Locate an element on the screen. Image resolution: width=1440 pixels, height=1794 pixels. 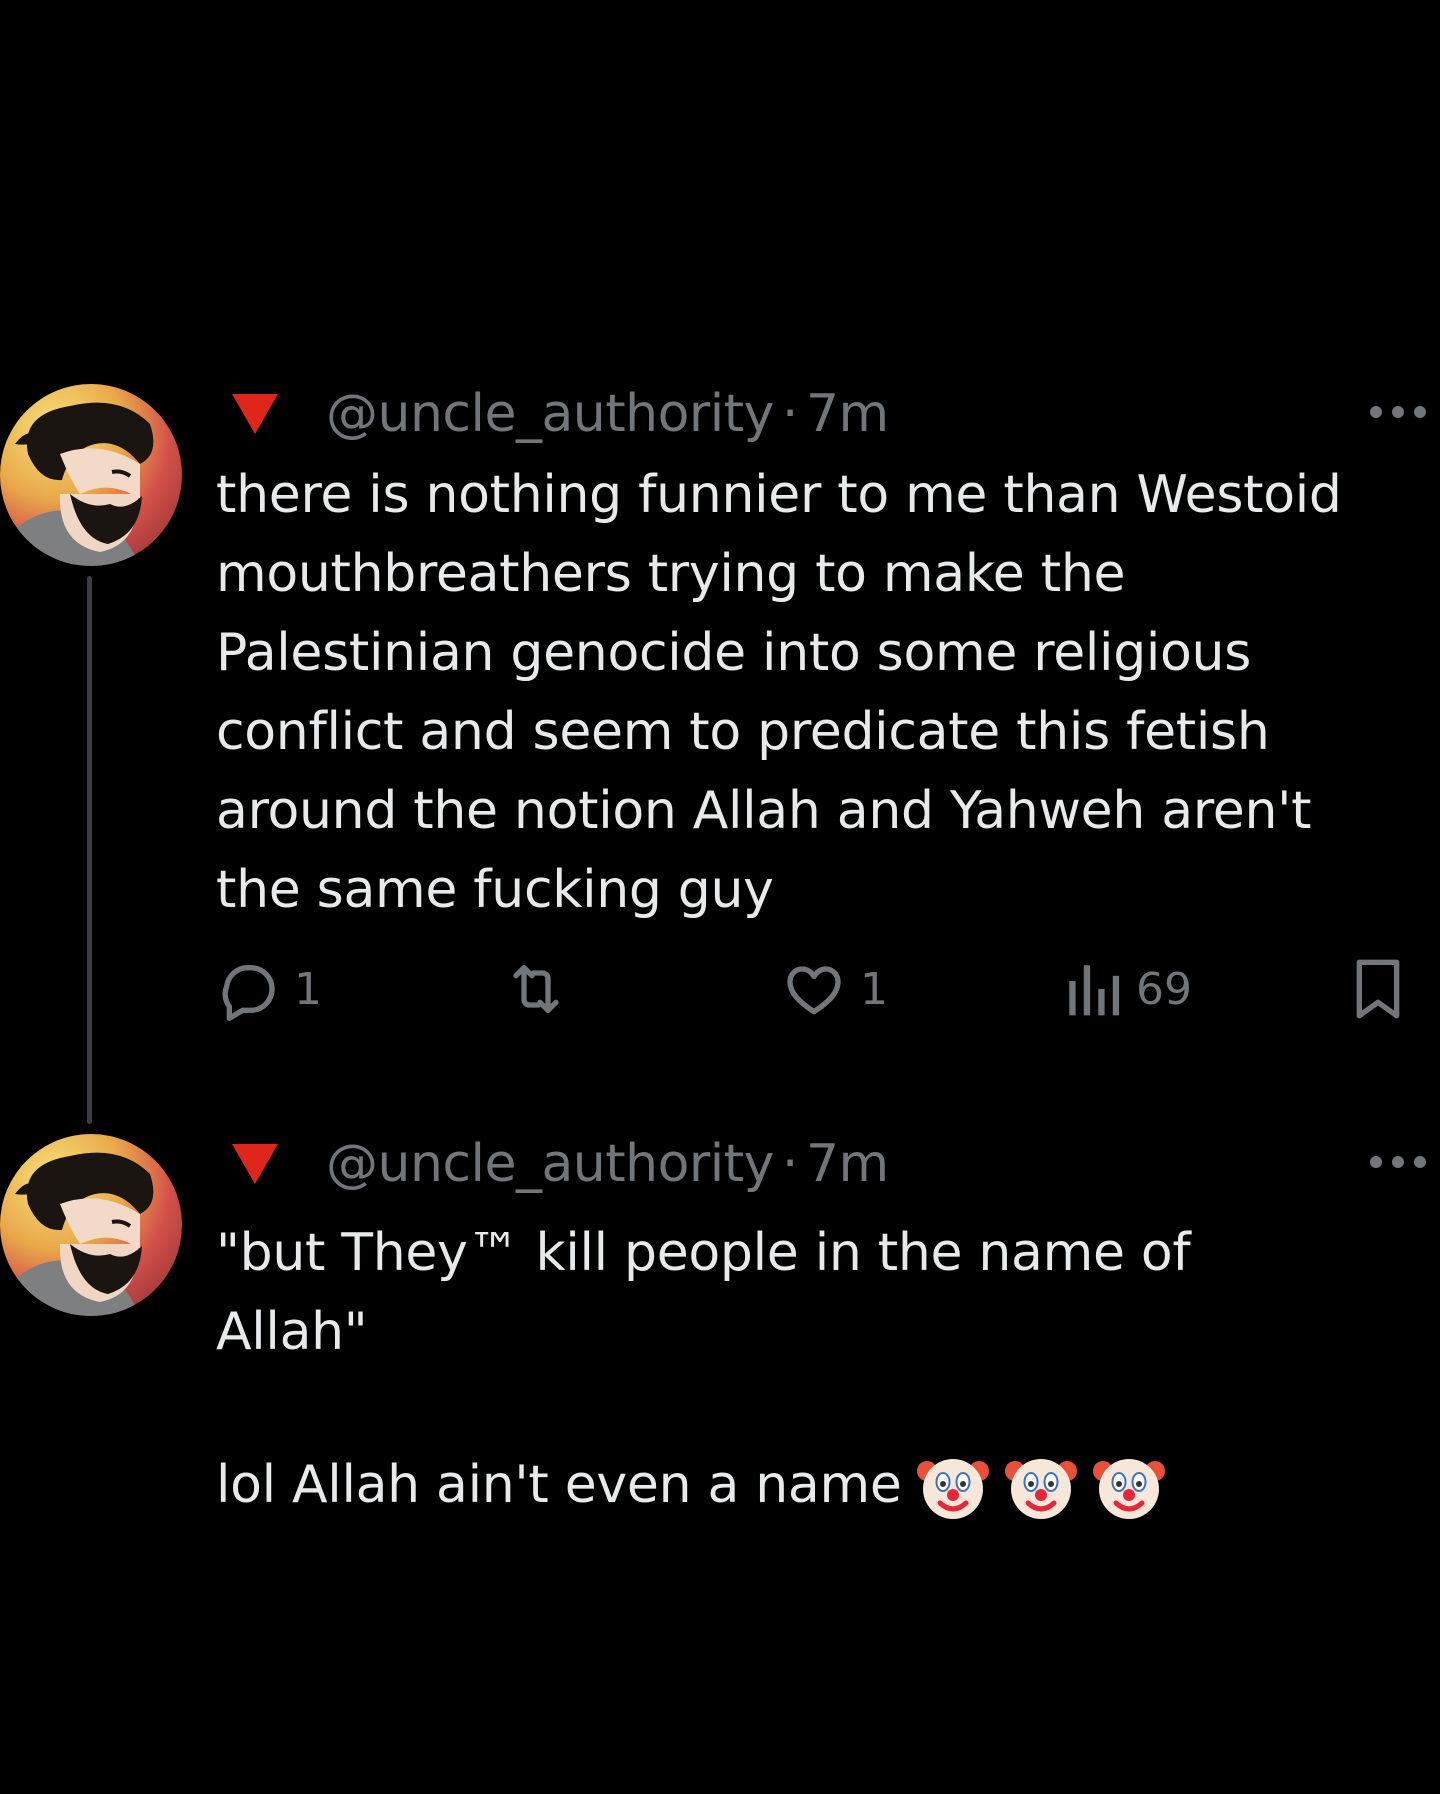
like-button: 1 is located at coordinates (835, 989).